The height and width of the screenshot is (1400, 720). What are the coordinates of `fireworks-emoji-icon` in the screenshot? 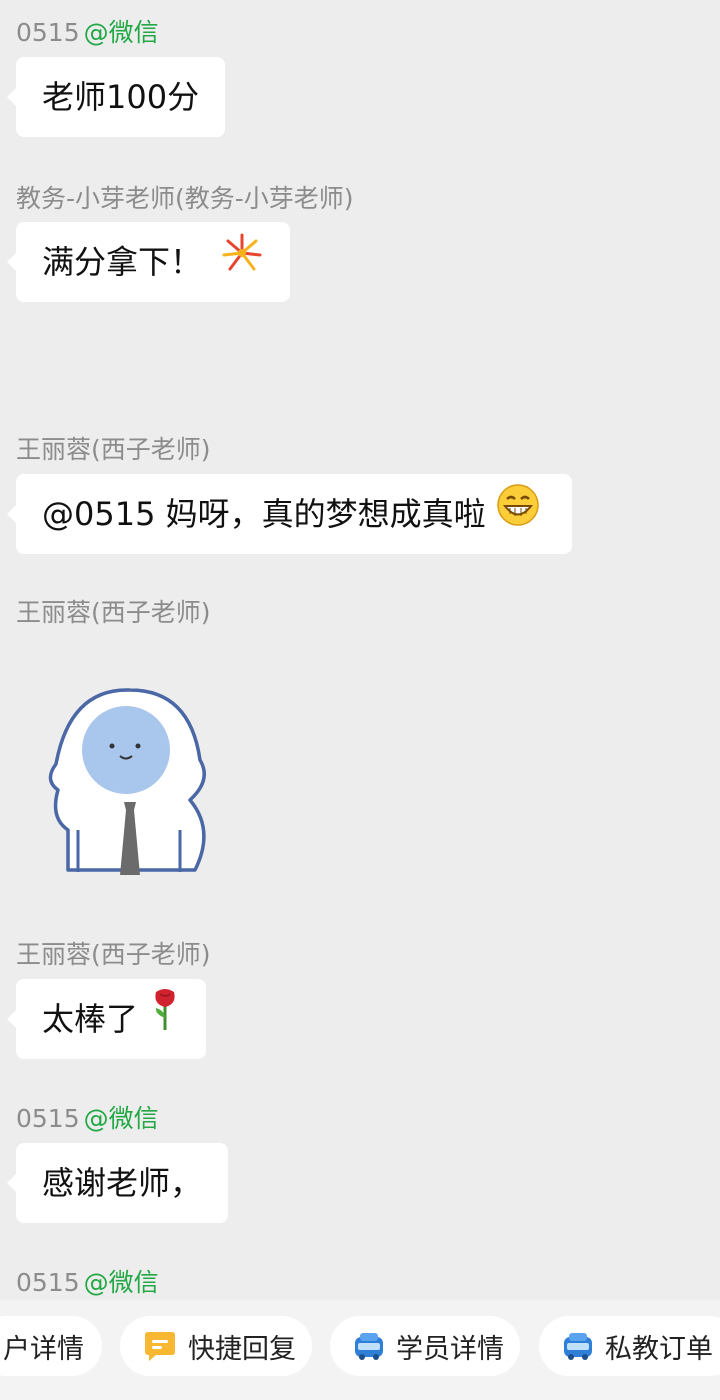 It's located at (242, 264).